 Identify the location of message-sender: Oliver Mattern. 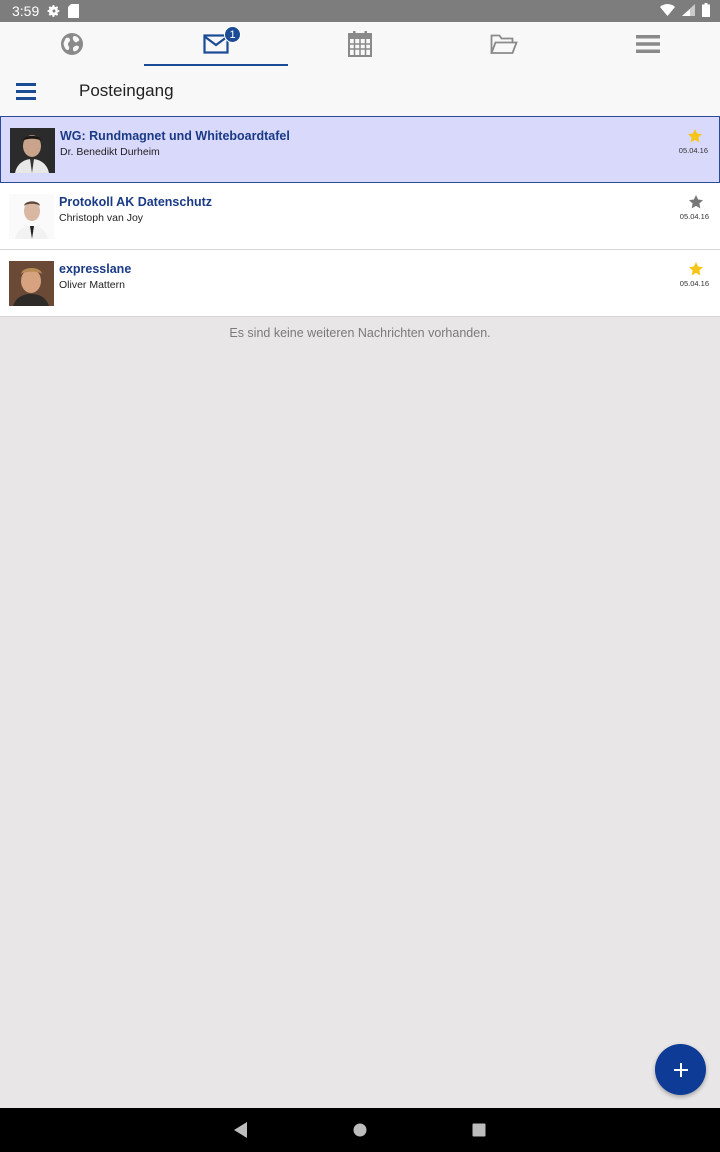
(92, 285).